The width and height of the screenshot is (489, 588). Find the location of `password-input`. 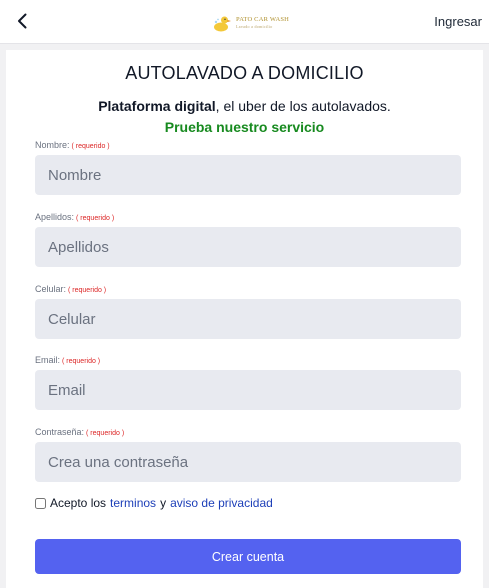

password-input is located at coordinates (248, 462).